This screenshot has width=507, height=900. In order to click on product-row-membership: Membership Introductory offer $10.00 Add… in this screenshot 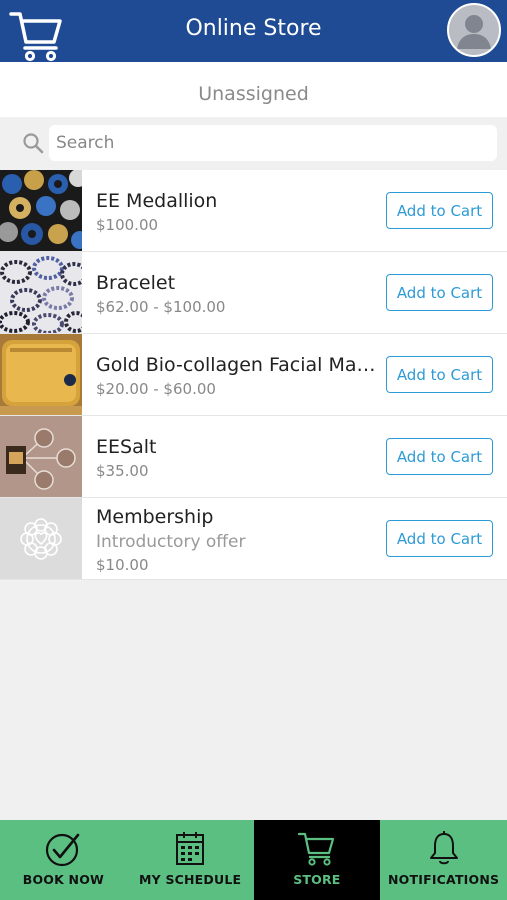, I will do `click(253, 539)`.